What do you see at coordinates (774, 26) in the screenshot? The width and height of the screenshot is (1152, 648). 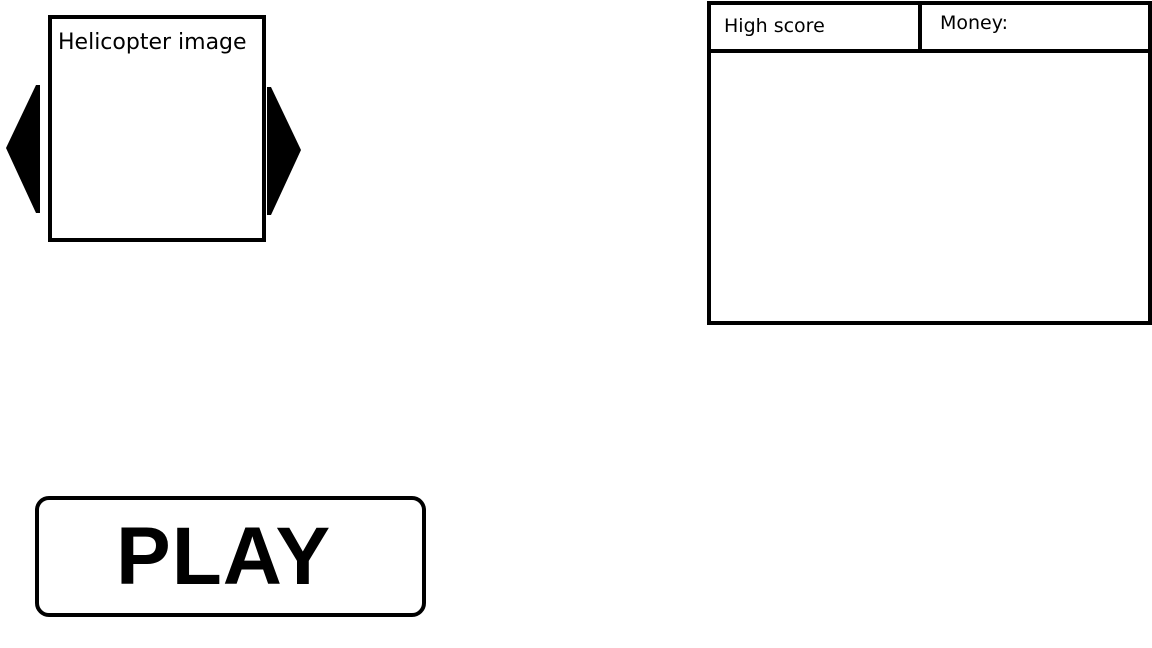 I see `high-score-label: High score` at bounding box center [774, 26].